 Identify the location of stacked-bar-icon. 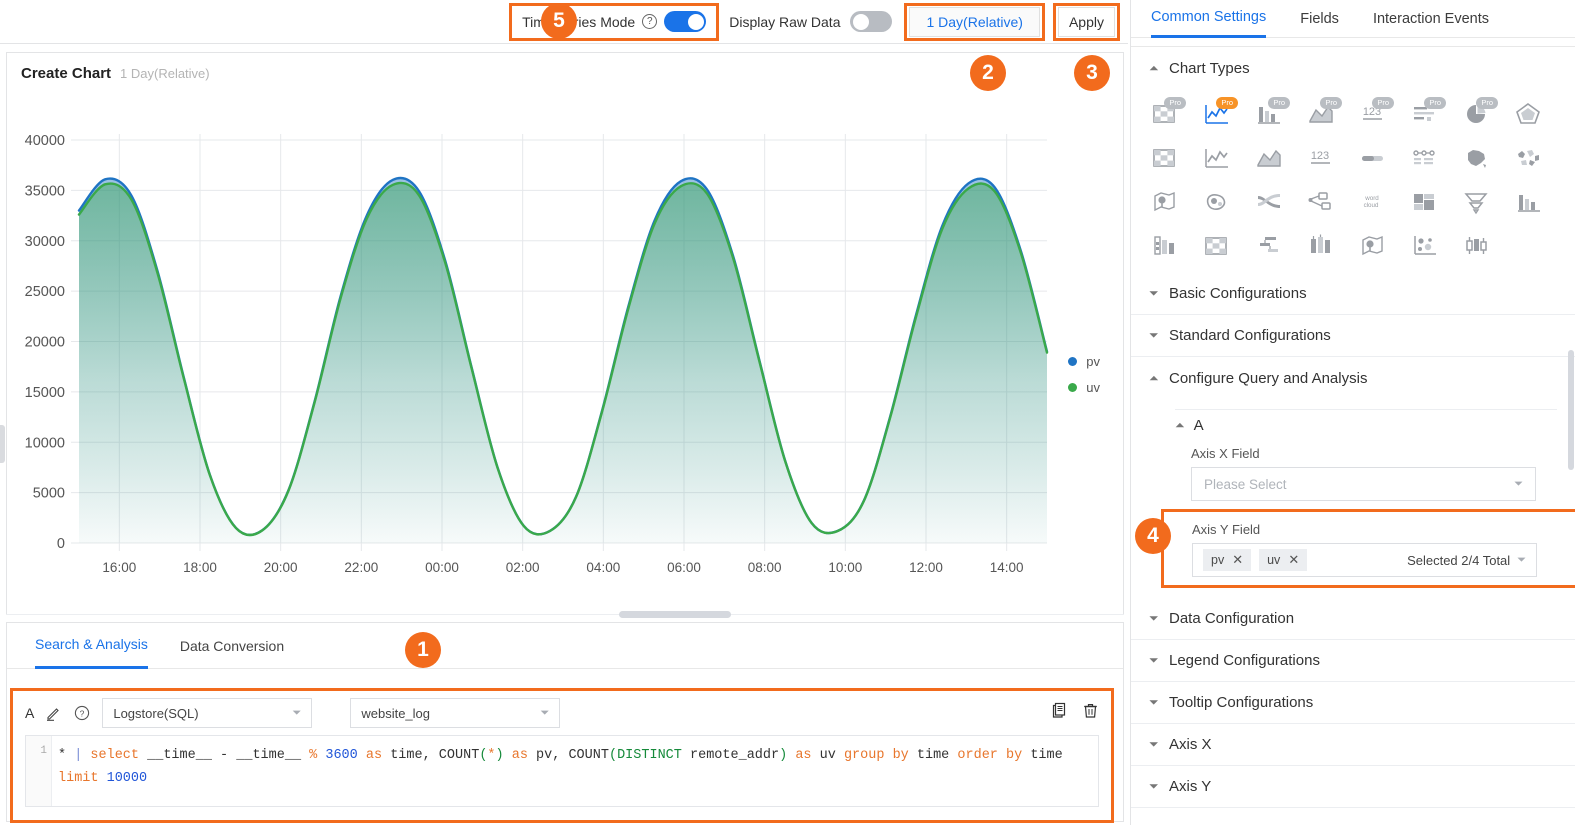
(1165, 246).